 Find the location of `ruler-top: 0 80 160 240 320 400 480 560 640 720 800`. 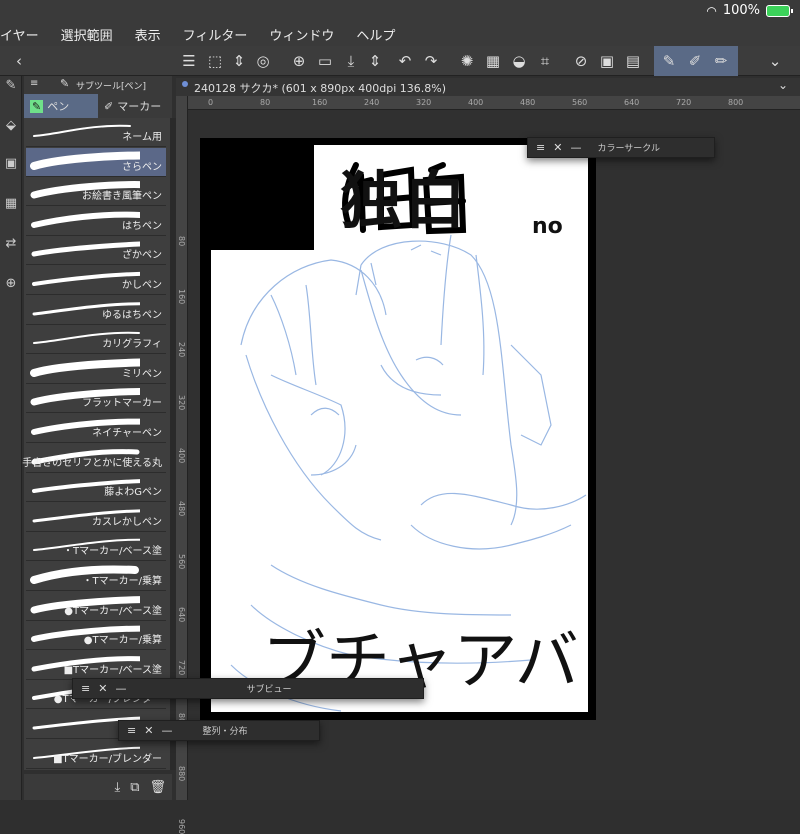

ruler-top: 0 80 160 240 320 400 480 560 640 720 800 is located at coordinates (494, 103).